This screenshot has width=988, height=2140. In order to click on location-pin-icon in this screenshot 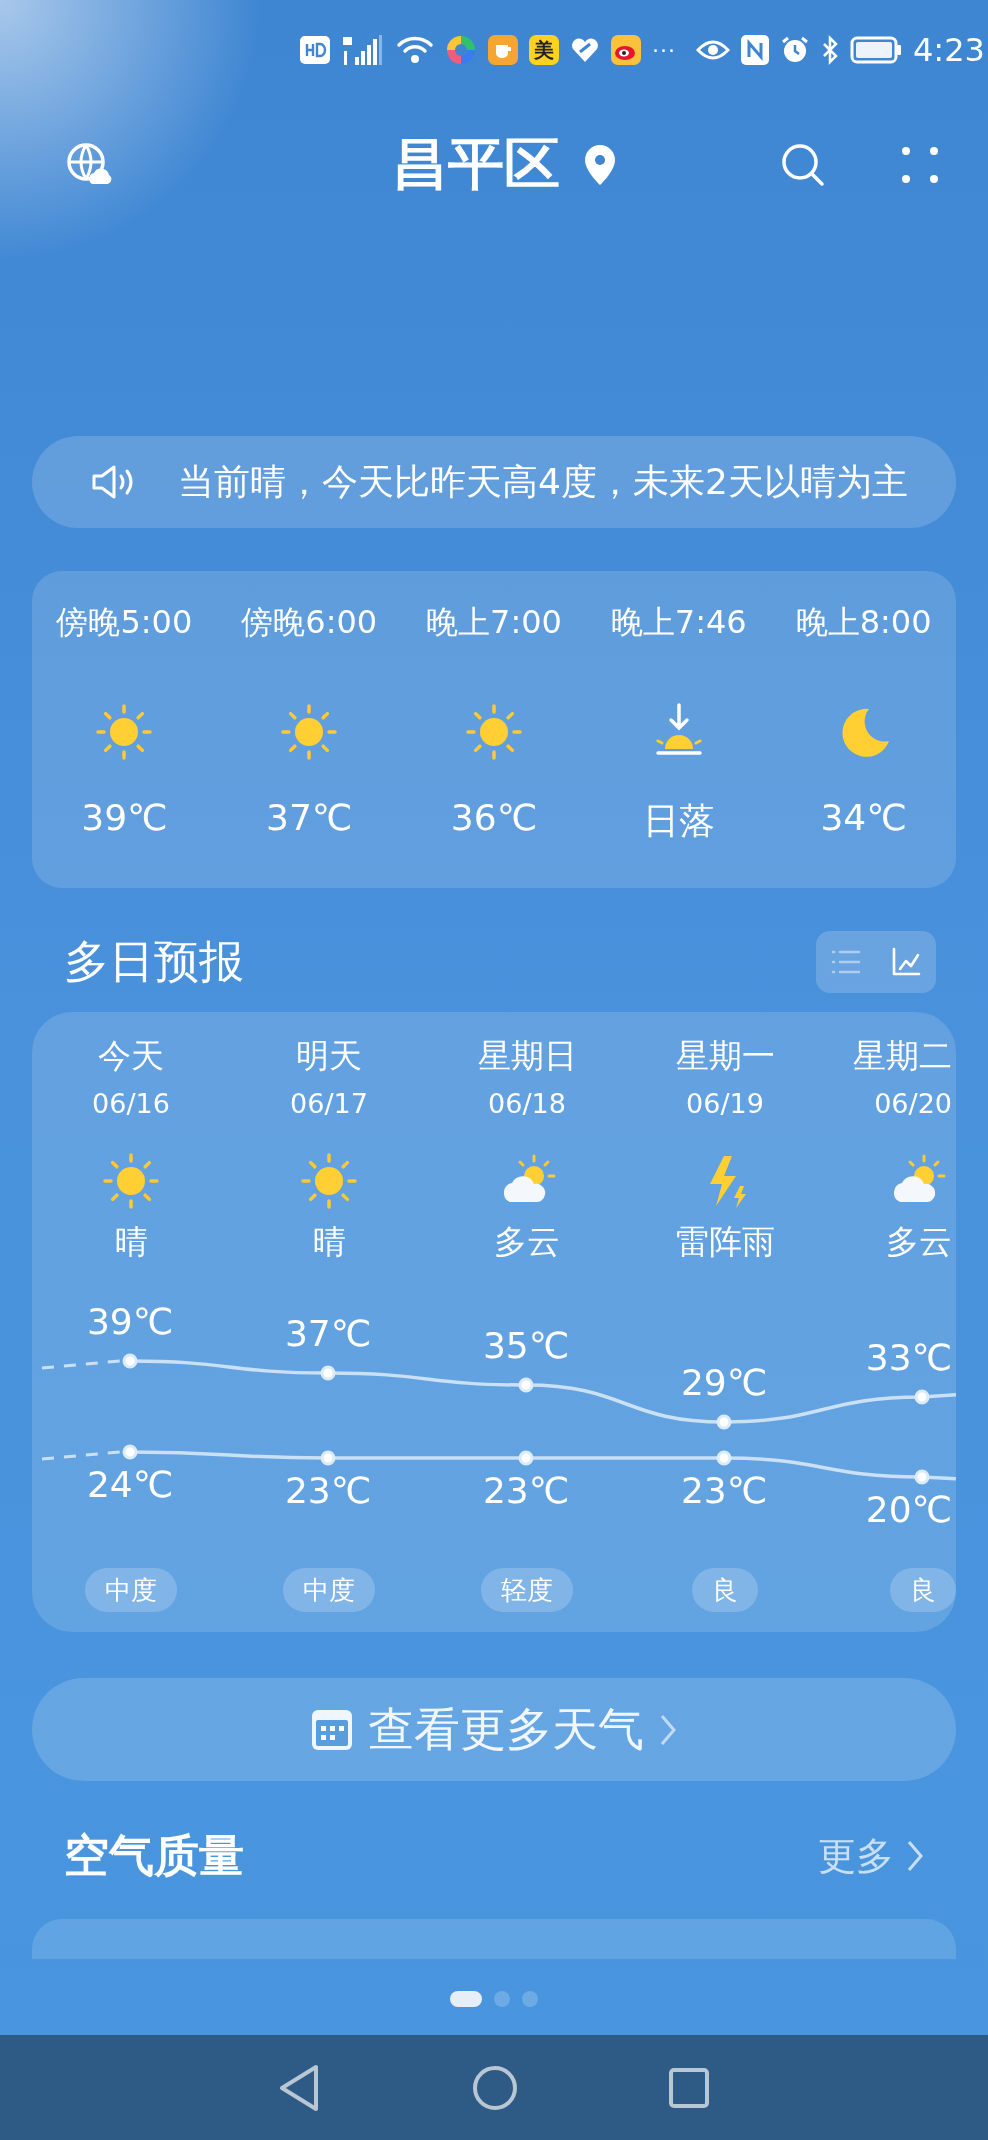, I will do `click(600, 165)`.